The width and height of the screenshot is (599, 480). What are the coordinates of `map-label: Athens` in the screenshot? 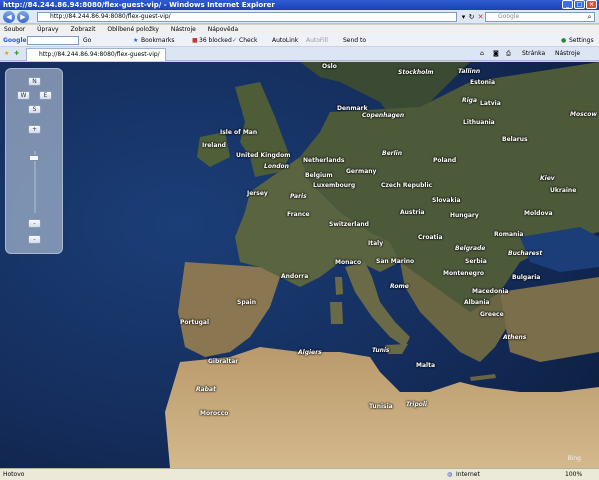 It's located at (515, 337).